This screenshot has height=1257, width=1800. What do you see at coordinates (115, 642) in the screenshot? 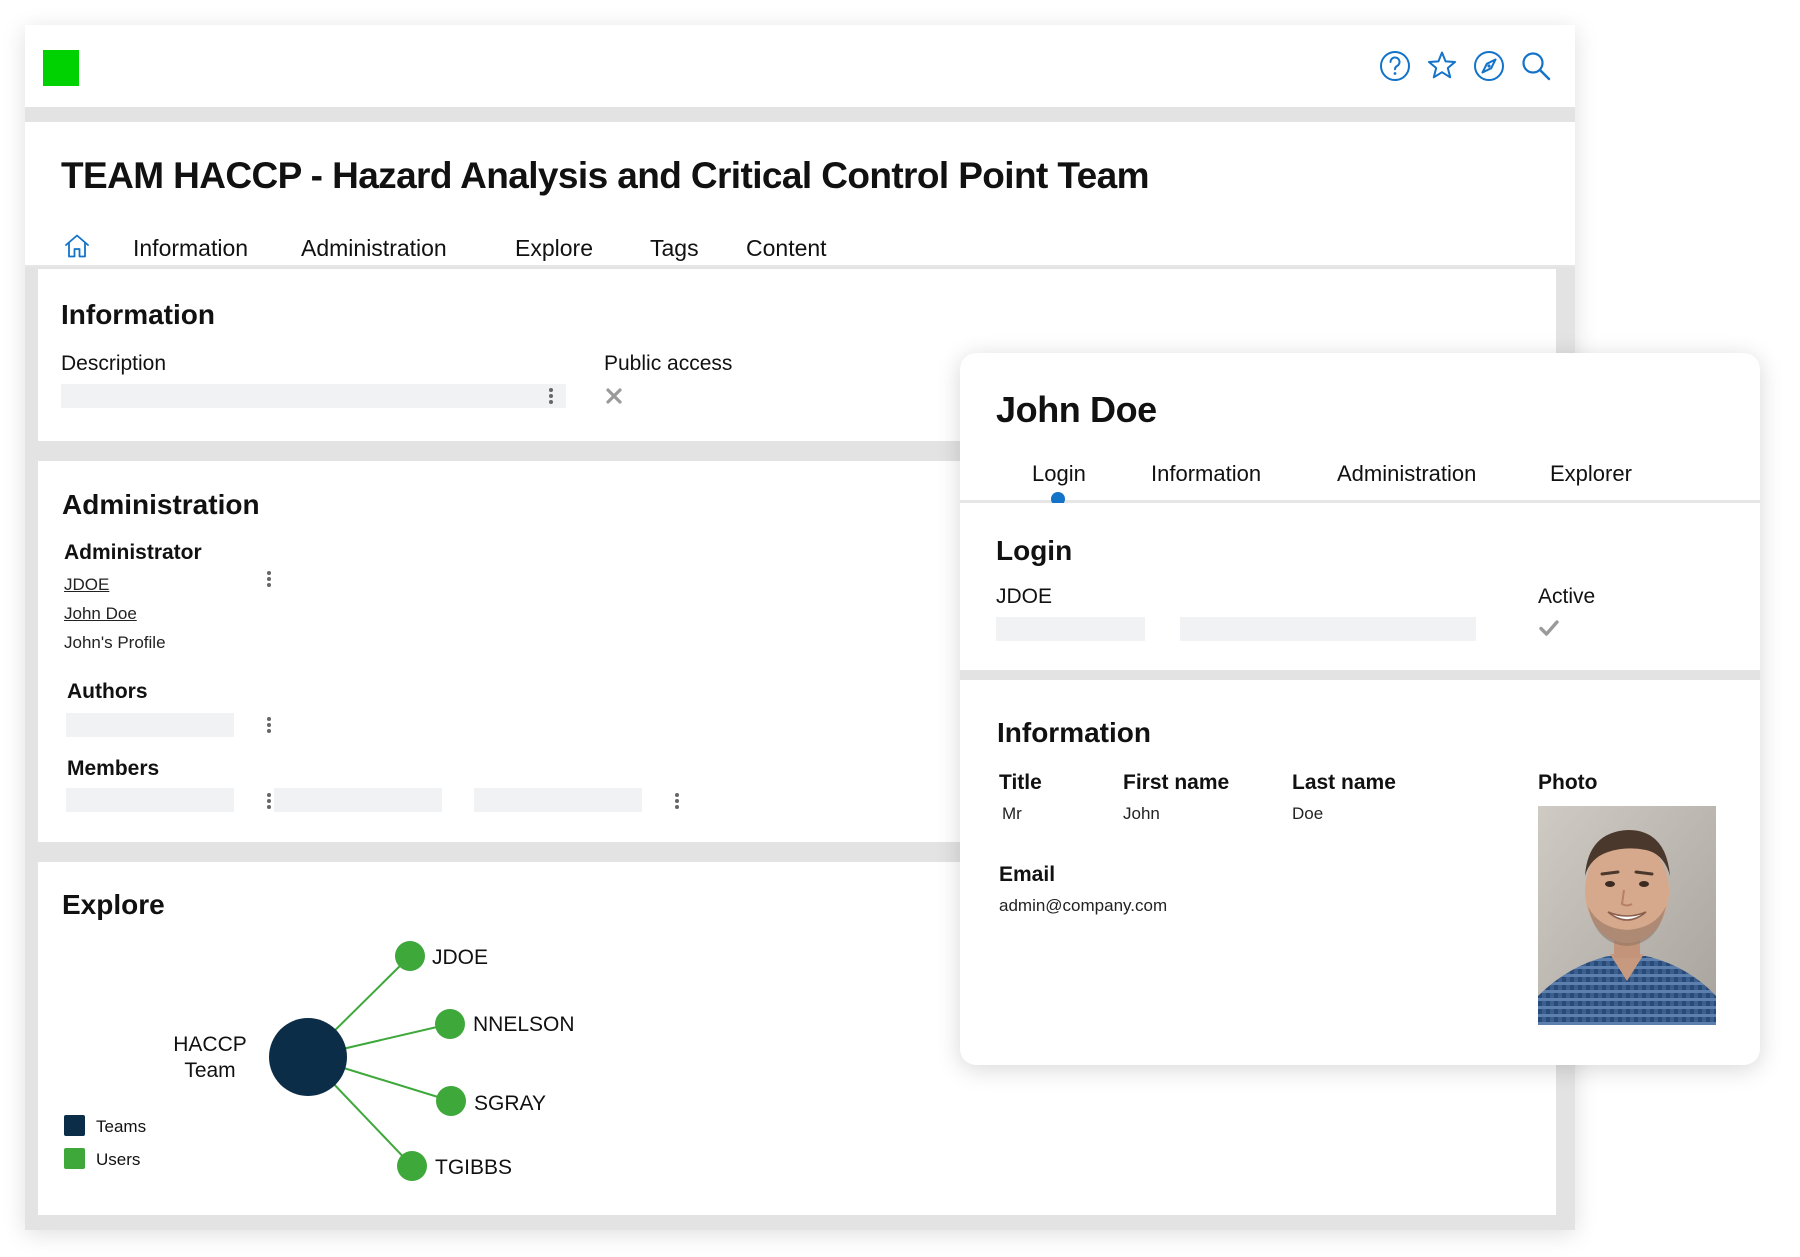
I see `admin-profile-text: John's Profile` at bounding box center [115, 642].